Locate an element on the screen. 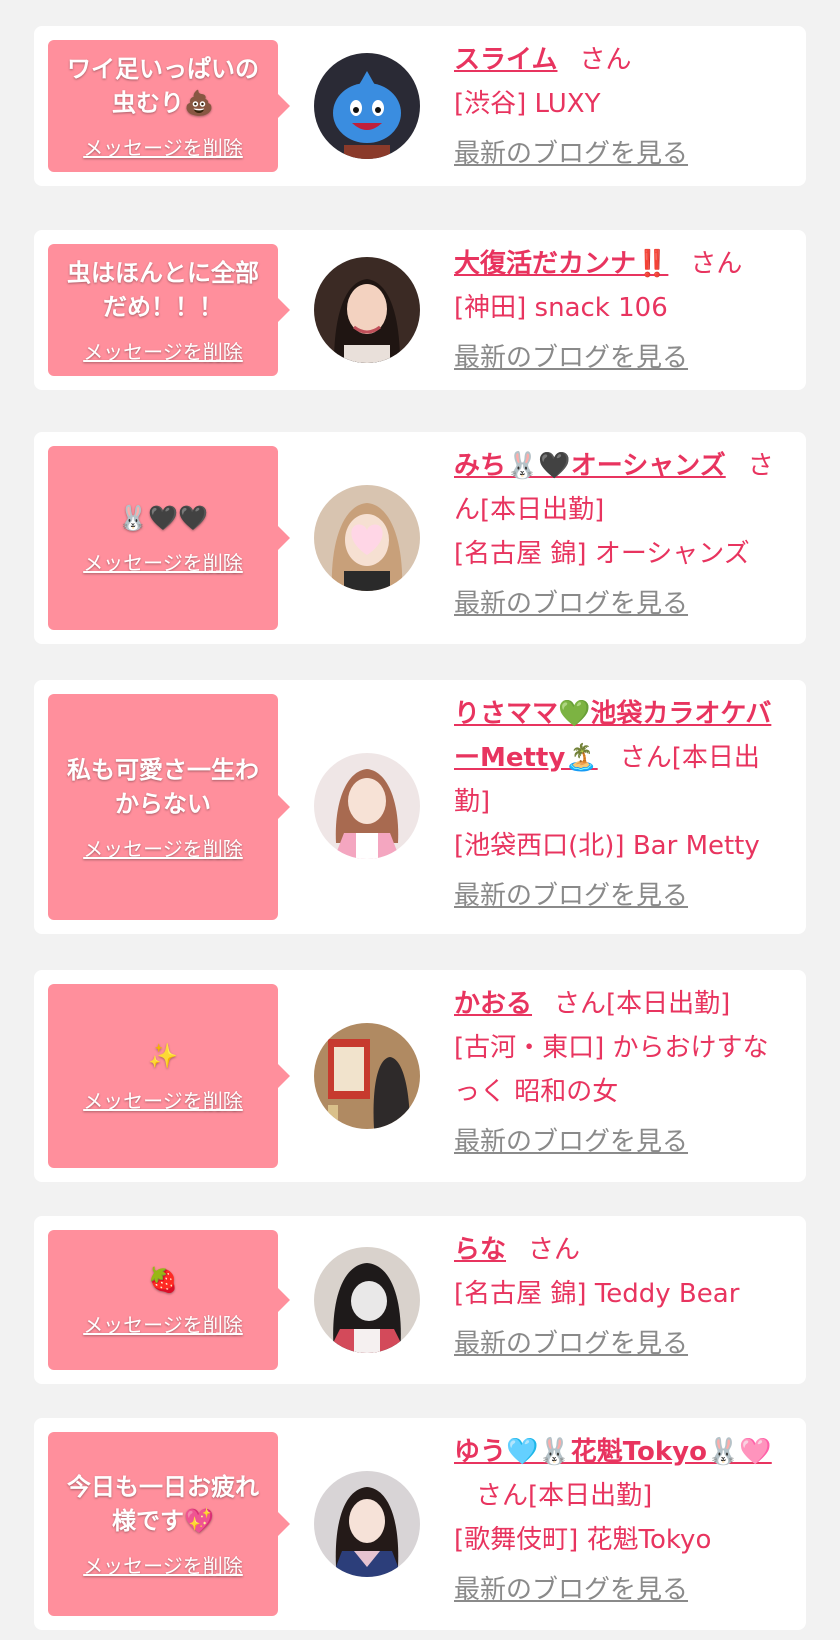  message-bubble: 虫はほんとに全部だめ！！！ メッセージを削除 is located at coordinates (169, 310).